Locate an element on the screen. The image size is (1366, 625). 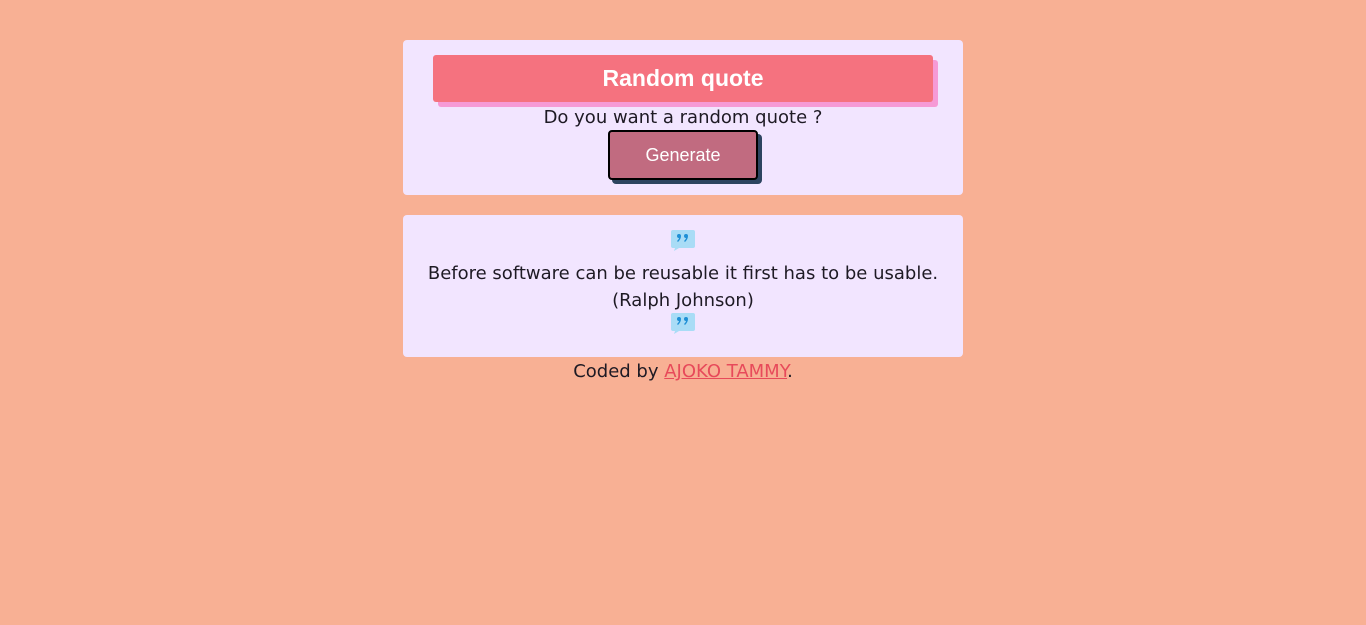
footer: Coded by AJOKO TAMMY. is located at coordinates (683, 372).